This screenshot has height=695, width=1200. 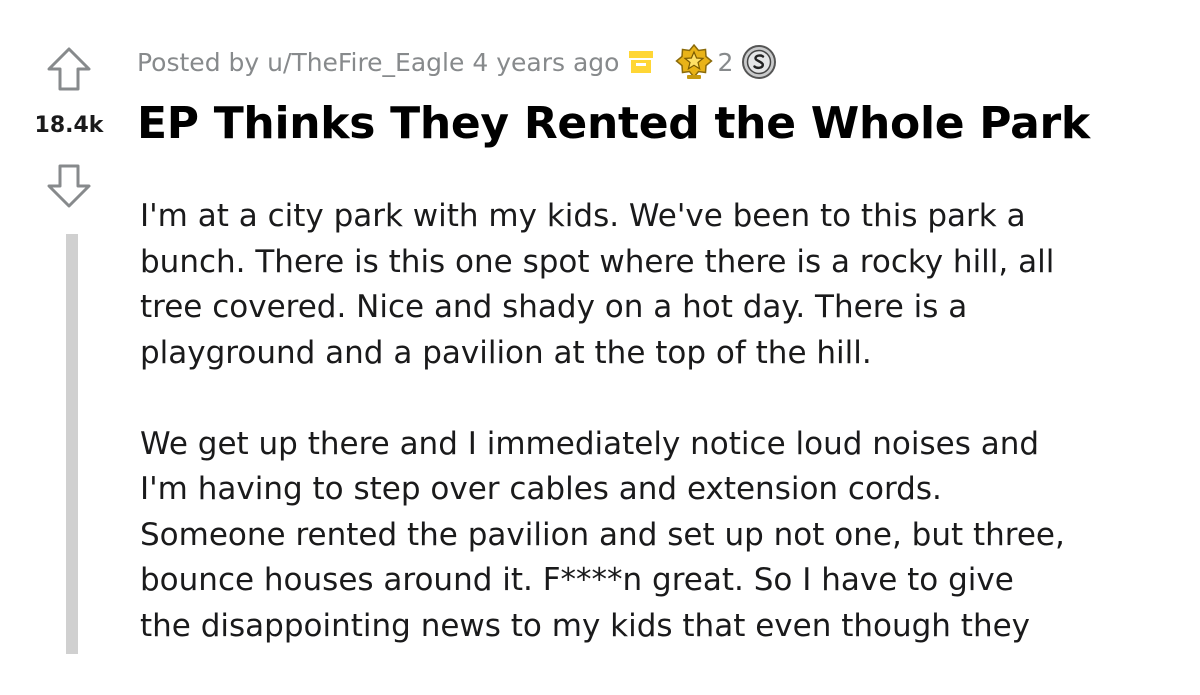 I want to click on vote-score: 18.4k, so click(x=69, y=125).